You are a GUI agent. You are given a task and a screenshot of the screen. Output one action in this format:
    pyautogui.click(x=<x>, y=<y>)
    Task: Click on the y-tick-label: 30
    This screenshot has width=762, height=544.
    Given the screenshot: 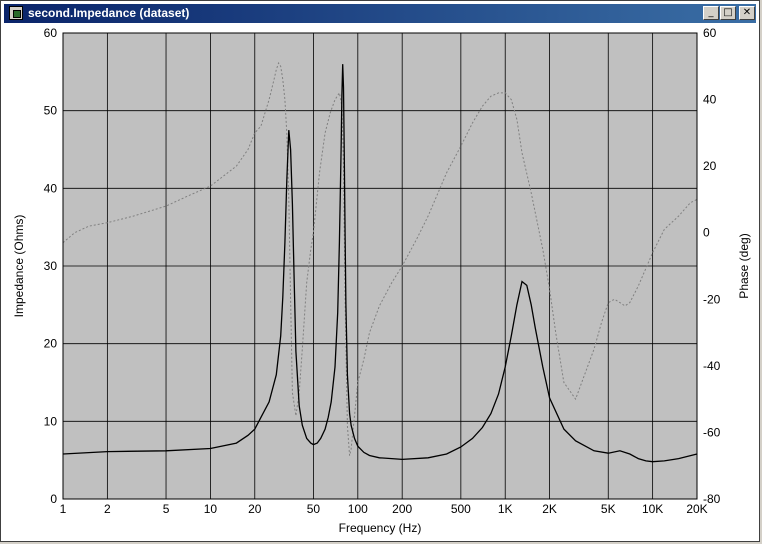 What is the action you would take?
    pyautogui.click(x=51, y=266)
    